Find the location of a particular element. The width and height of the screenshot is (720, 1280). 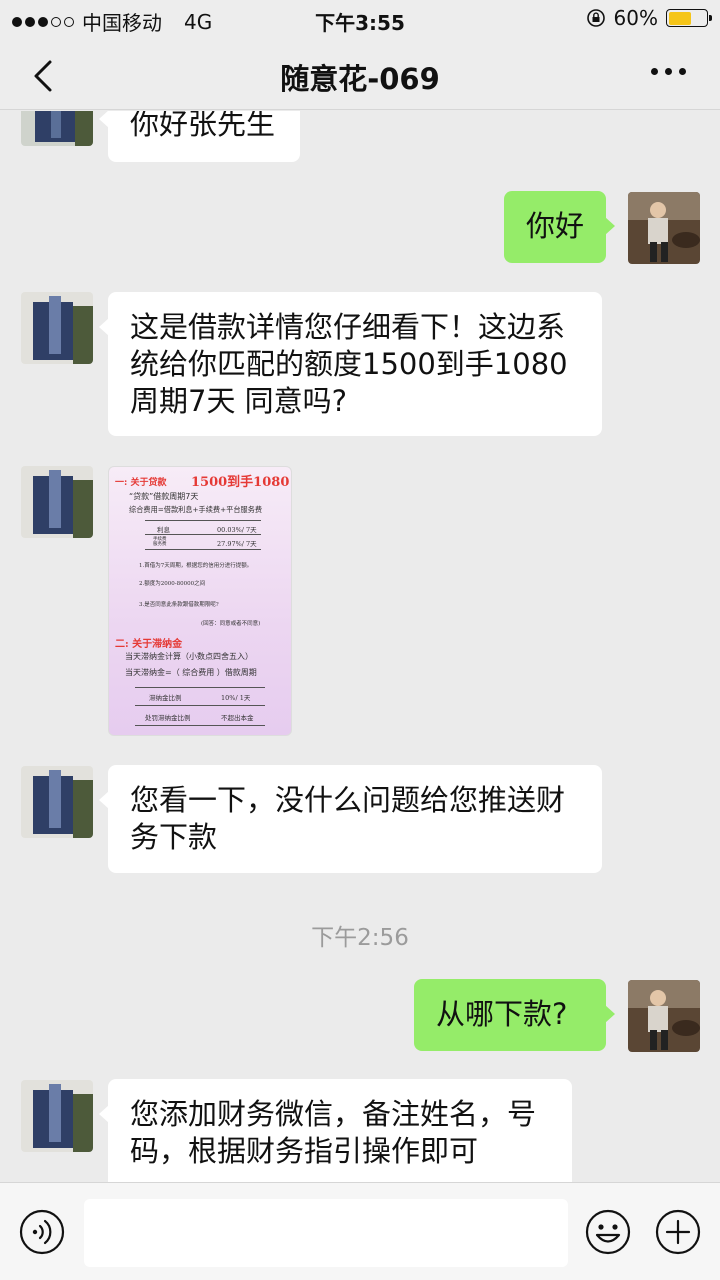

battery-icon is located at coordinates (689, 18).